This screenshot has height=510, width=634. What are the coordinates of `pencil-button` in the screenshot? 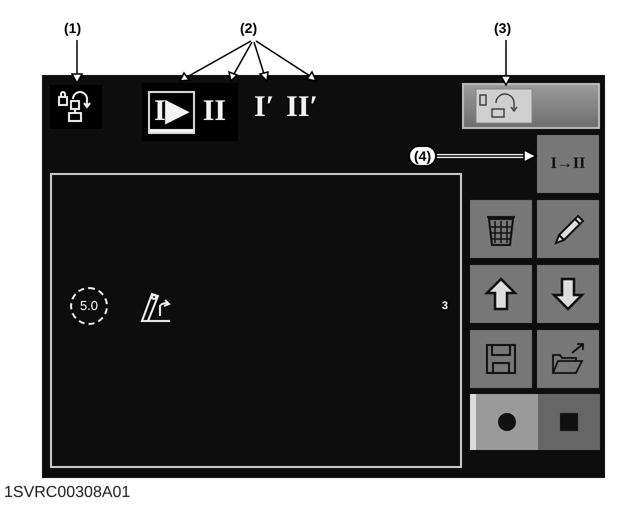 It's located at (568, 229).